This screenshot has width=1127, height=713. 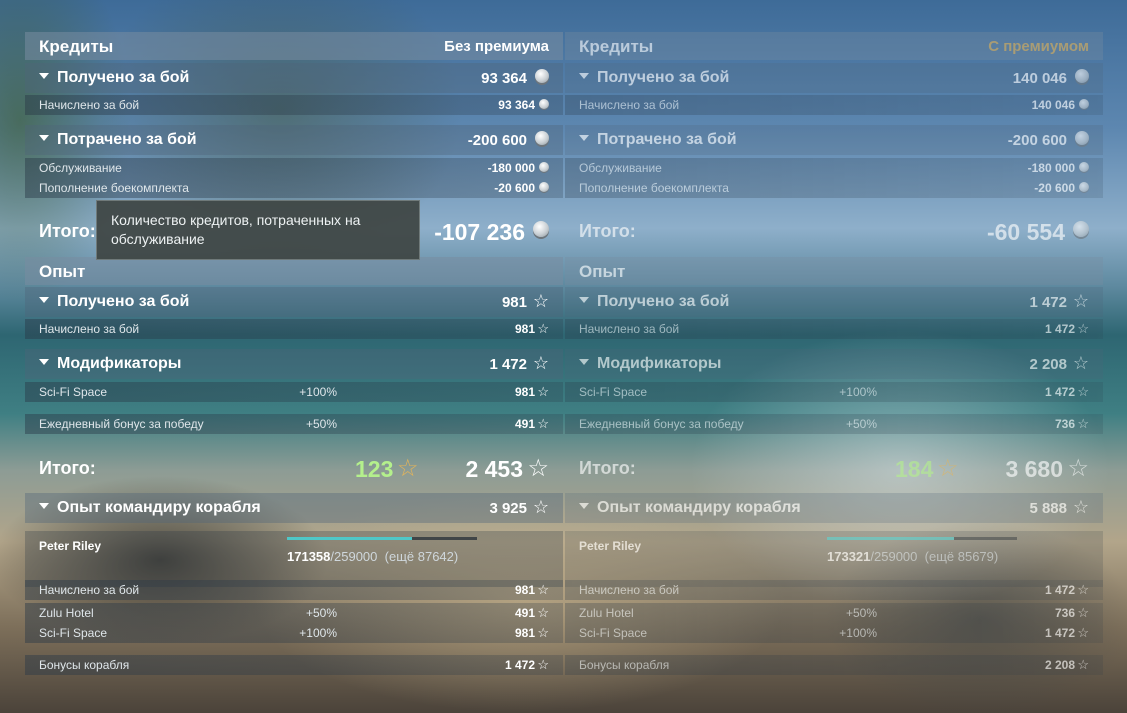 What do you see at coordinates (479, 232) in the screenshot?
I see `credits-total-value: -107 236` at bounding box center [479, 232].